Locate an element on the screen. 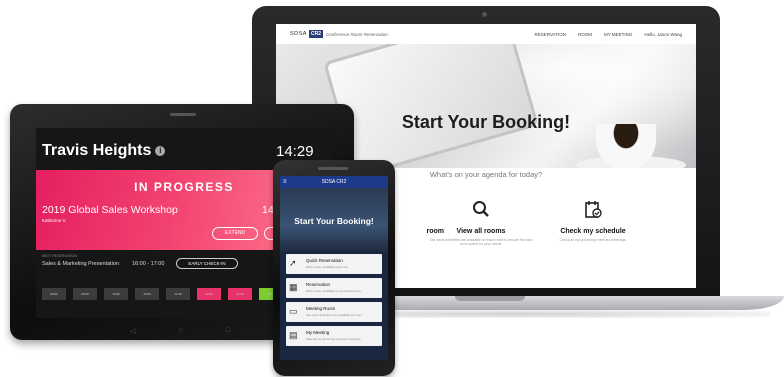 This screenshot has width=784, height=377. feature-title: Check my schedule is located at coordinates (593, 231).